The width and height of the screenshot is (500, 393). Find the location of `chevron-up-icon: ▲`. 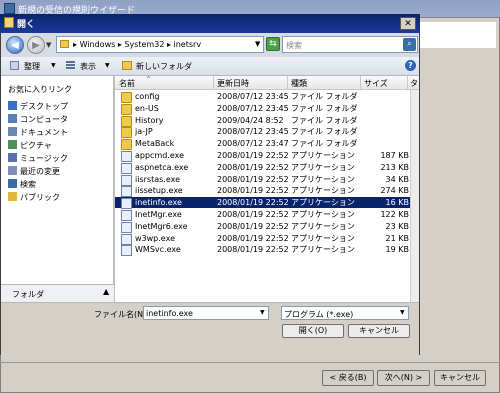

chevron-up-icon: ▲ is located at coordinates (106, 291).